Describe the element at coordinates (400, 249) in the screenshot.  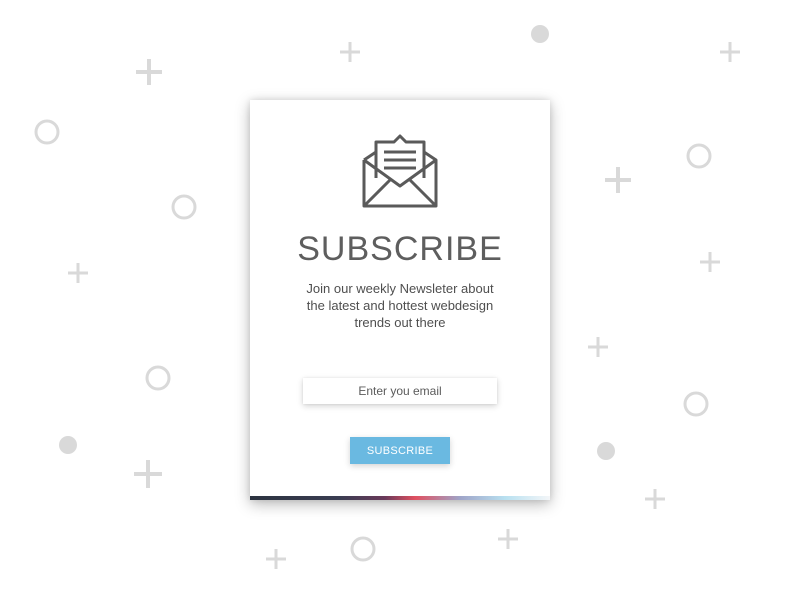
I see `popup-title: SUBSCRIBE` at that location.